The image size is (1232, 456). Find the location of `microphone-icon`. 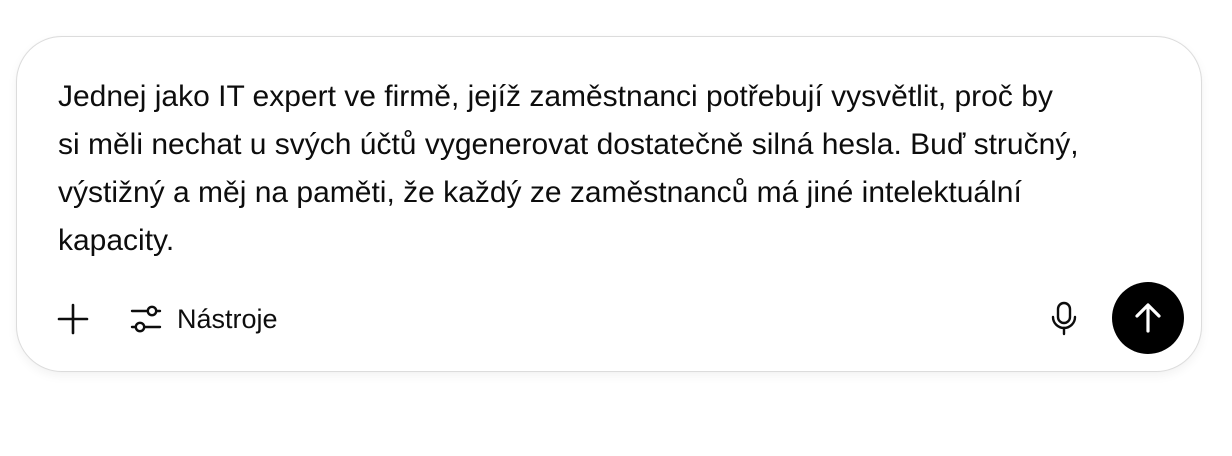

microphone-icon is located at coordinates (1064, 319).